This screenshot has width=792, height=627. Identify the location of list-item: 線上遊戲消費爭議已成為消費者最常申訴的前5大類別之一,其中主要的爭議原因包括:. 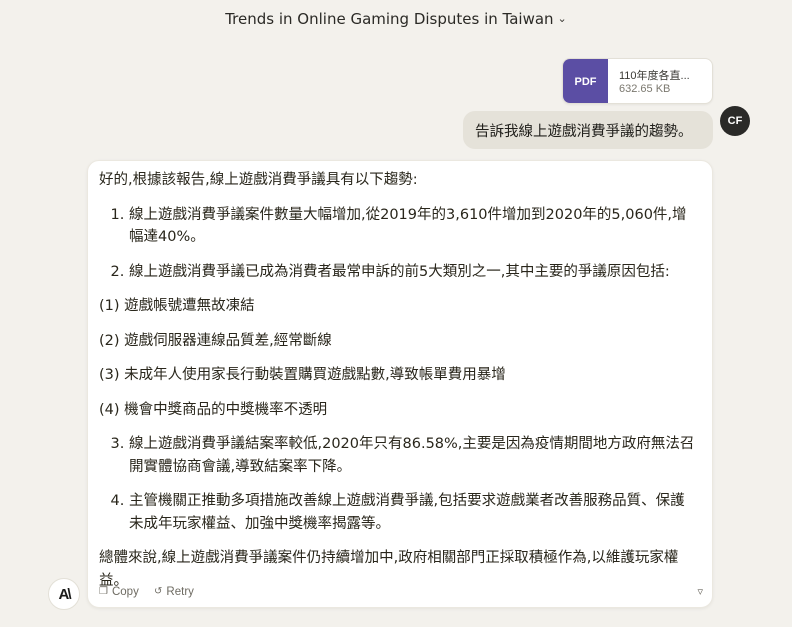
(414, 272).